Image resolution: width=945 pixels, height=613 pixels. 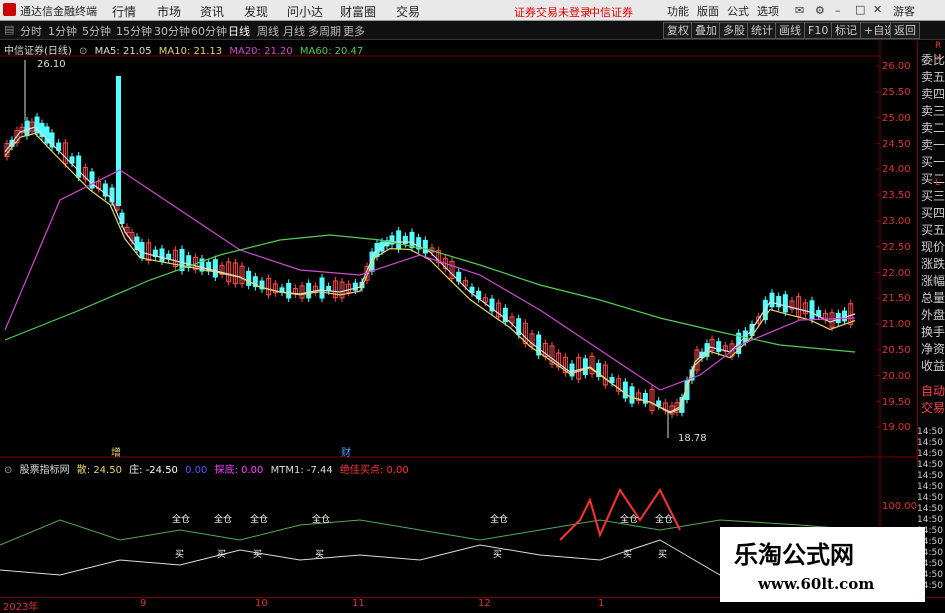 I want to click on y-tick: 22.00, so click(x=896, y=273).